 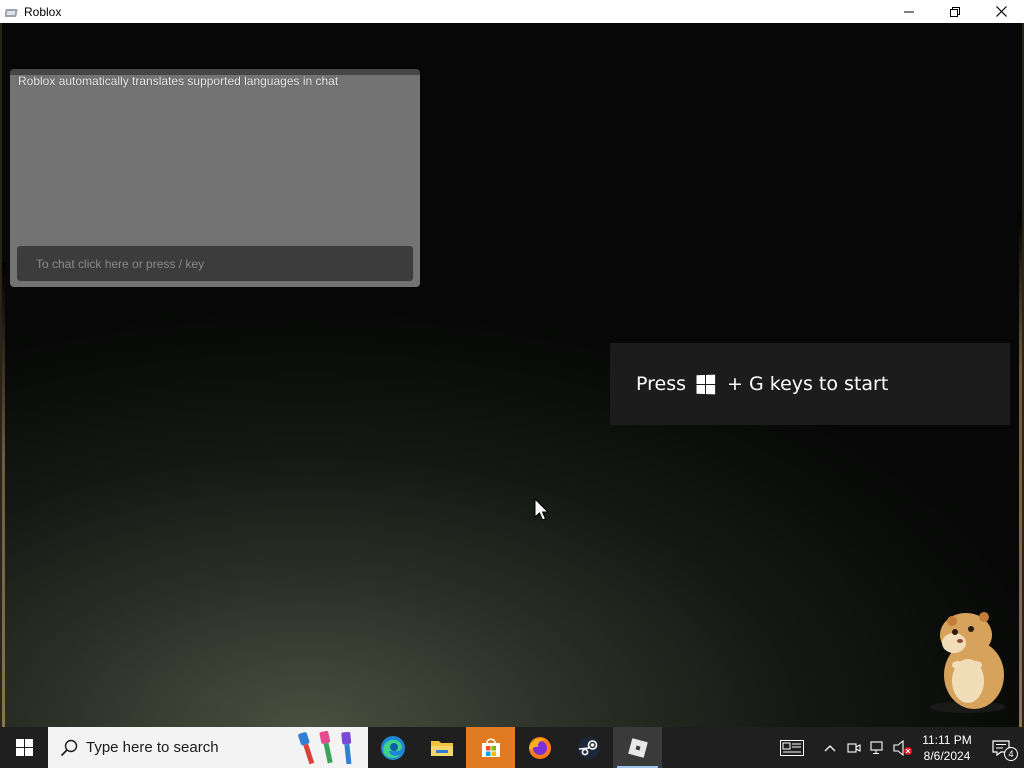 I want to click on volume-muted-icon, so click(x=902, y=747).